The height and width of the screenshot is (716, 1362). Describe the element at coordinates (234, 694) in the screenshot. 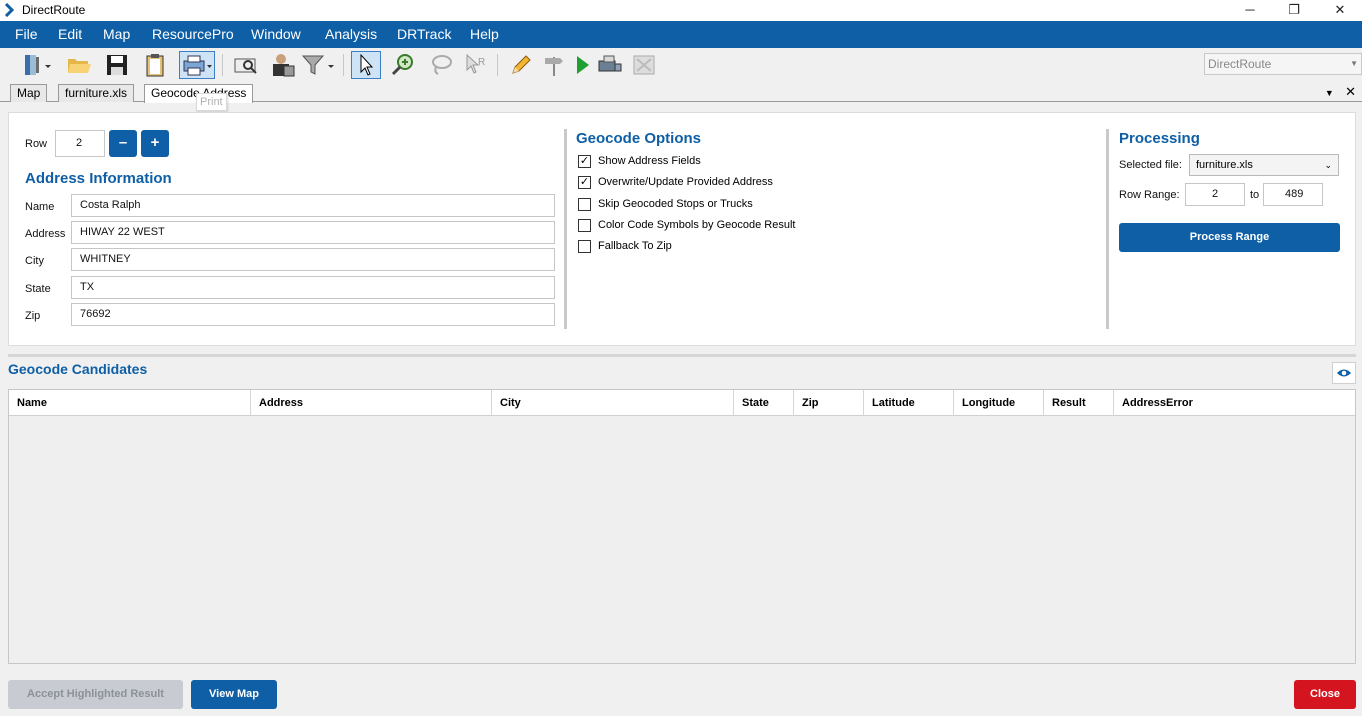

I see `view-map-button: View Map` at that location.